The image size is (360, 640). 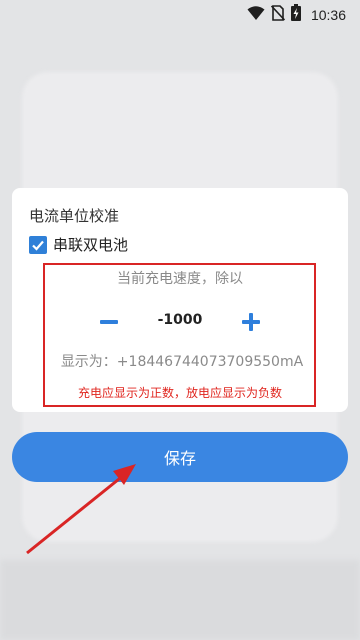 What do you see at coordinates (278, 14) in the screenshot?
I see `no-sim-icon` at bounding box center [278, 14].